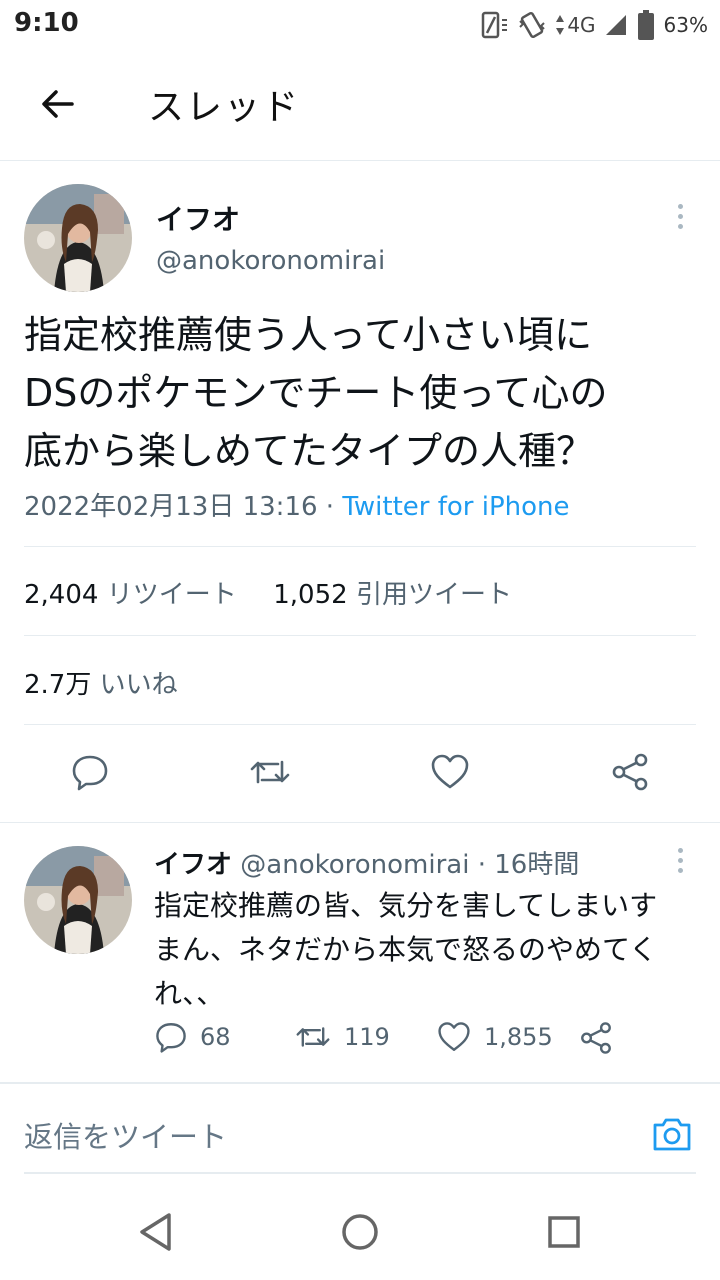 The image size is (720, 1280). Describe the element at coordinates (125, 1135) in the screenshot. I see `reply-compose-input: 返信をツイート` at that location.